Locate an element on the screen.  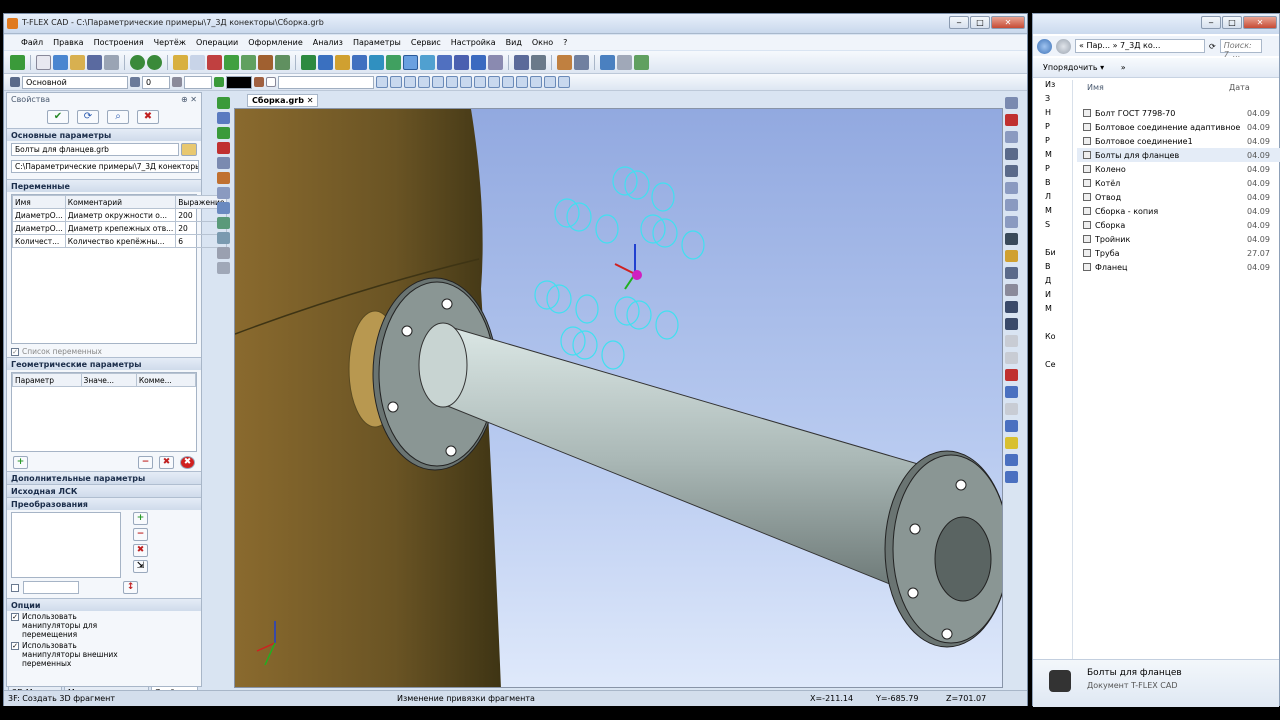
file-row: Болтовое соединение1 04.09 is located at coordinates (1178, 141).